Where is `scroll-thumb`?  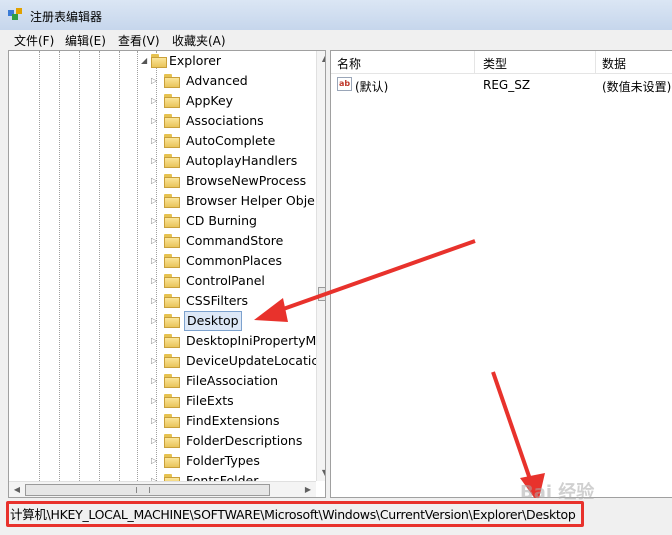
scroll-thumb is located at coordinates (321, 294).